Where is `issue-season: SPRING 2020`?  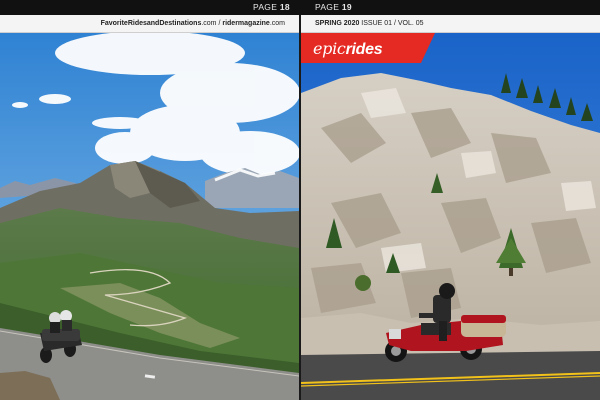
issue-season: SPRING 2020 is located at coordinates (337, 23).